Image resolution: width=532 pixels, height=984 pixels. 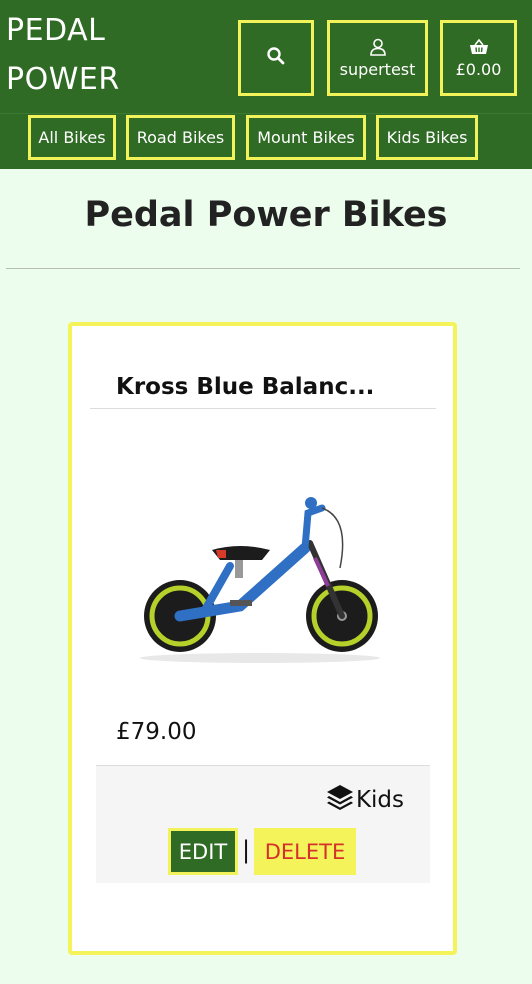 I want to click on account-button: supertest, so click(x=377, y=58).